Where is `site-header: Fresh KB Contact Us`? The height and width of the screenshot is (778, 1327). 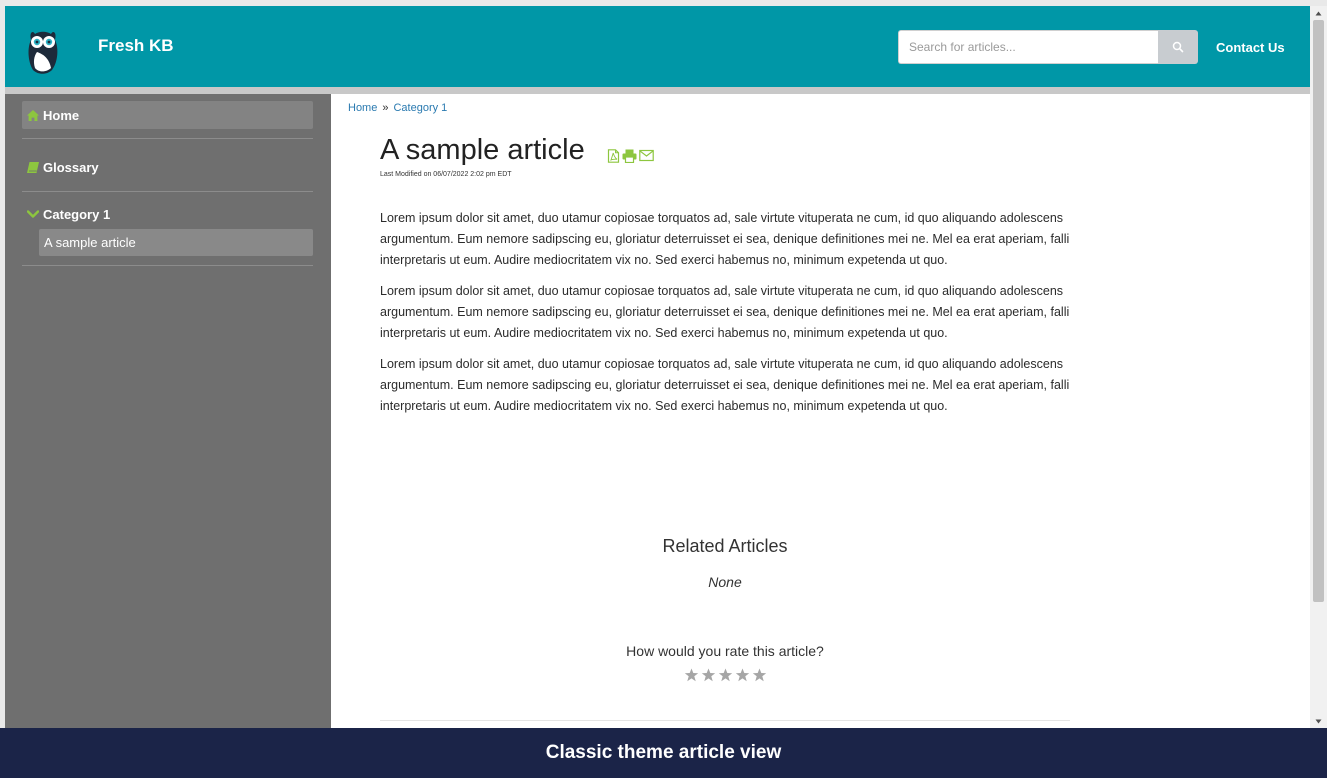
site-header: Fresh KB Contact Us is located at coordinates (657, 46).